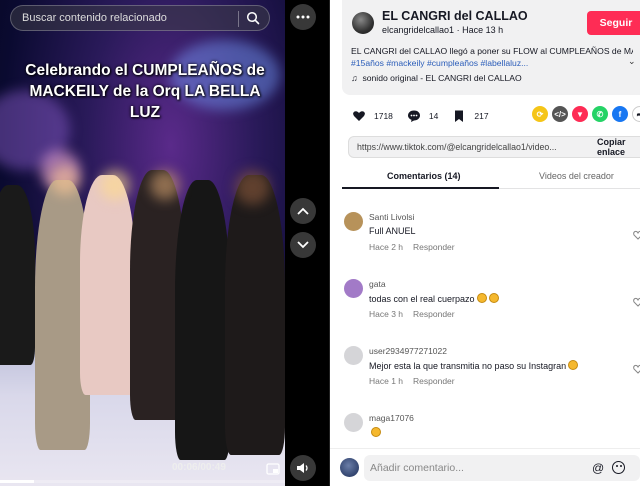 The image size is (640, 486). I want to click on author-name: EL CANGRI del CALLAO, so click(455, 16).